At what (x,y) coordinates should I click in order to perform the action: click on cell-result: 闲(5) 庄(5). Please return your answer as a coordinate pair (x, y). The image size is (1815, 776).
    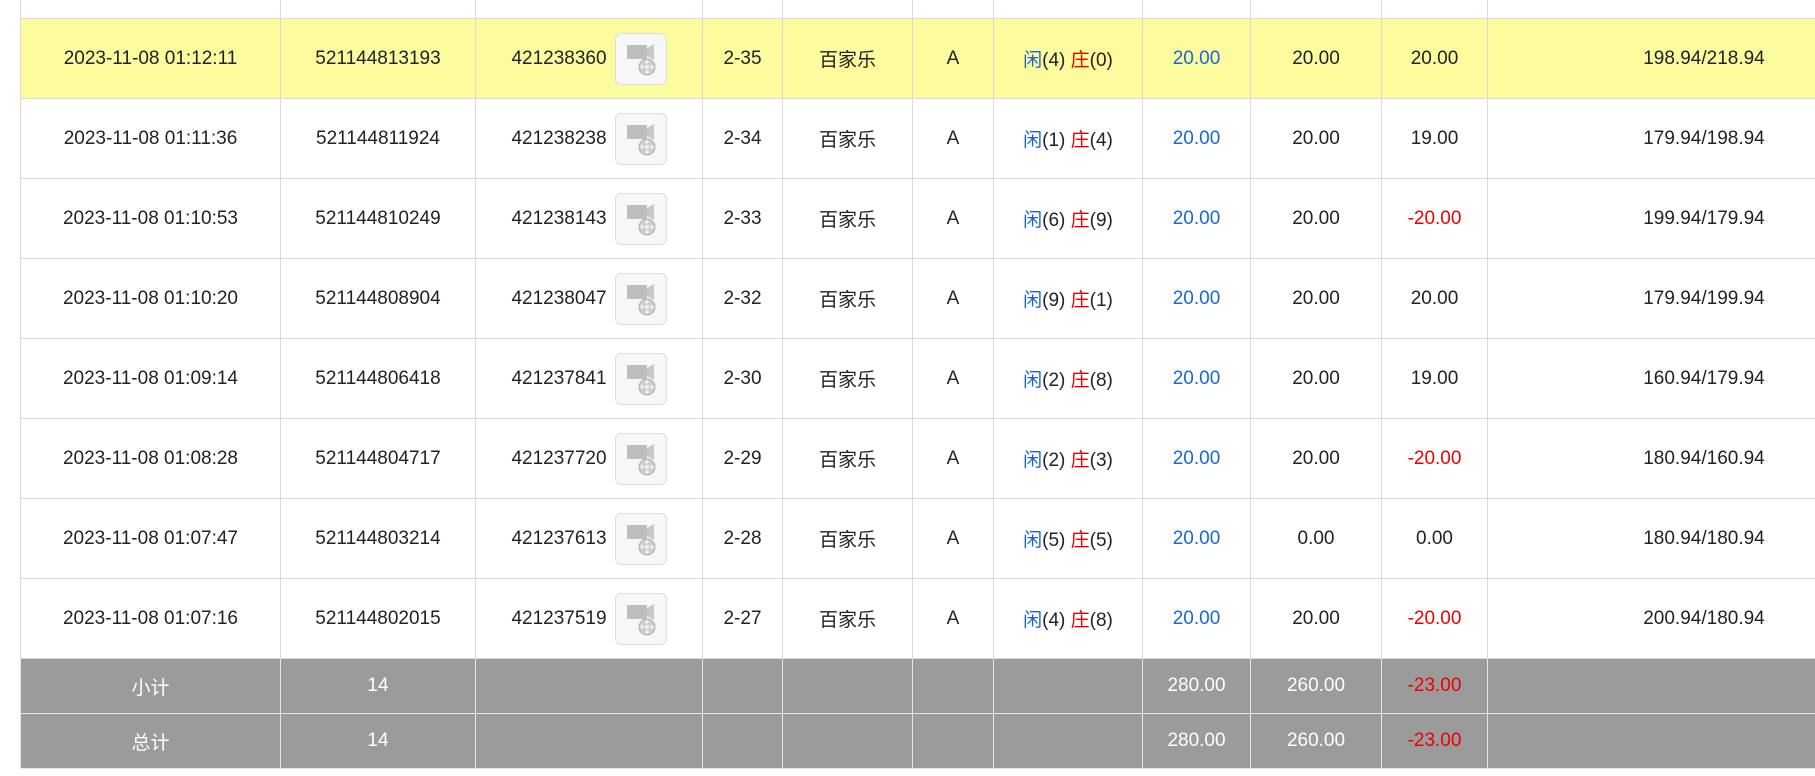
    Looking at the image, I should click on (1068, 538).